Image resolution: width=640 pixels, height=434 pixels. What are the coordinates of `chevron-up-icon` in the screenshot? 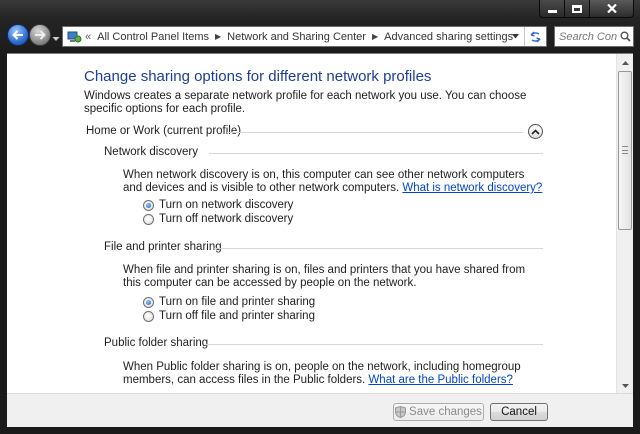 It's located at (535, 131).